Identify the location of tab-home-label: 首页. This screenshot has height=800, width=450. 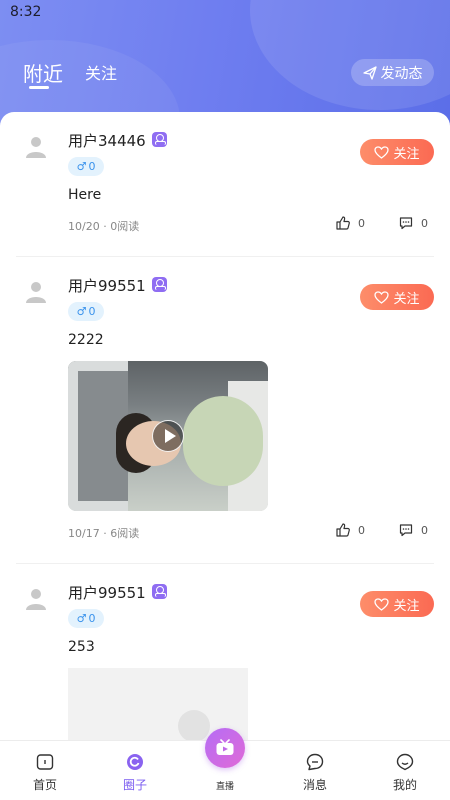
(44, 785).